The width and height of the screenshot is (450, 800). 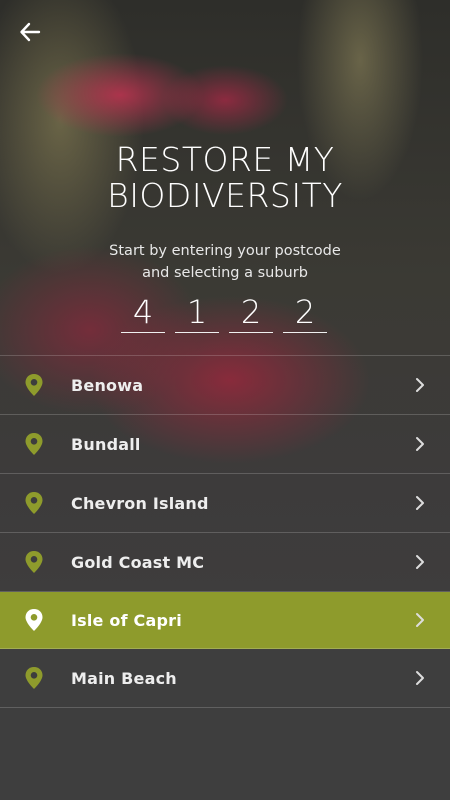 I want to click on suburb-label: Gold Coast MC, so click(x=138, y=562).